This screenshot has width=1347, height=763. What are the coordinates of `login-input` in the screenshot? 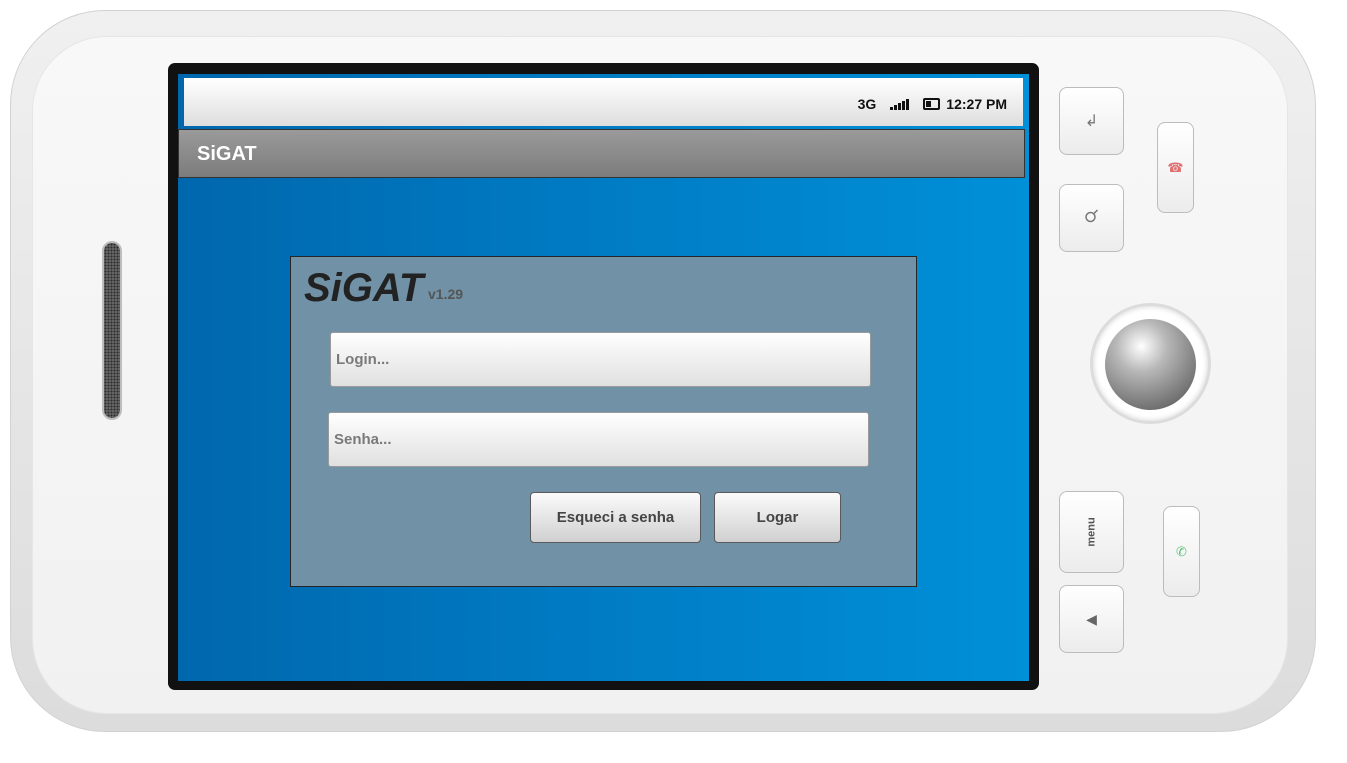 It's located at (600, 359).